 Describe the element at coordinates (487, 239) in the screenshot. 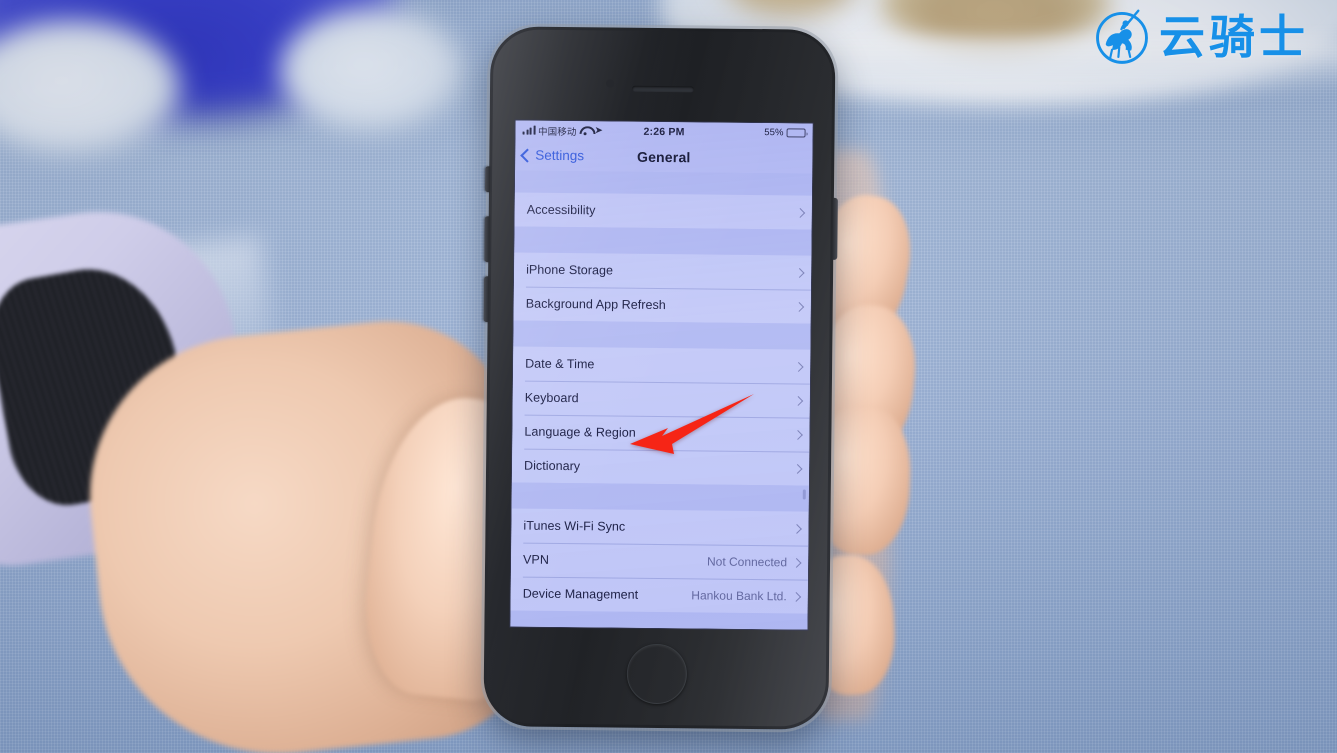

I see `volume-up-button` at that location.